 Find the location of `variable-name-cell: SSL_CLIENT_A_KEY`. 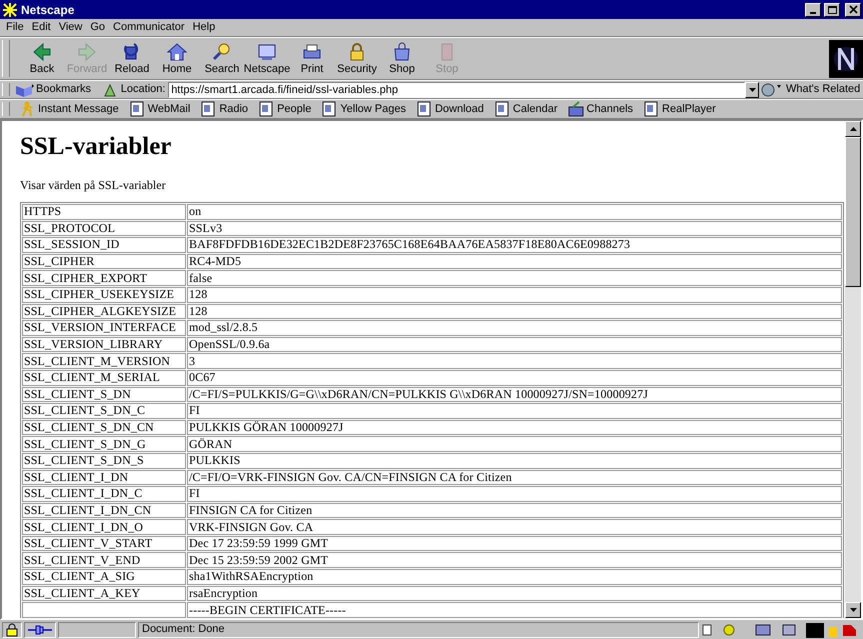

variable-name-cell: SSL_CLIENT_A_KEY is located at coordinates (104, 594).